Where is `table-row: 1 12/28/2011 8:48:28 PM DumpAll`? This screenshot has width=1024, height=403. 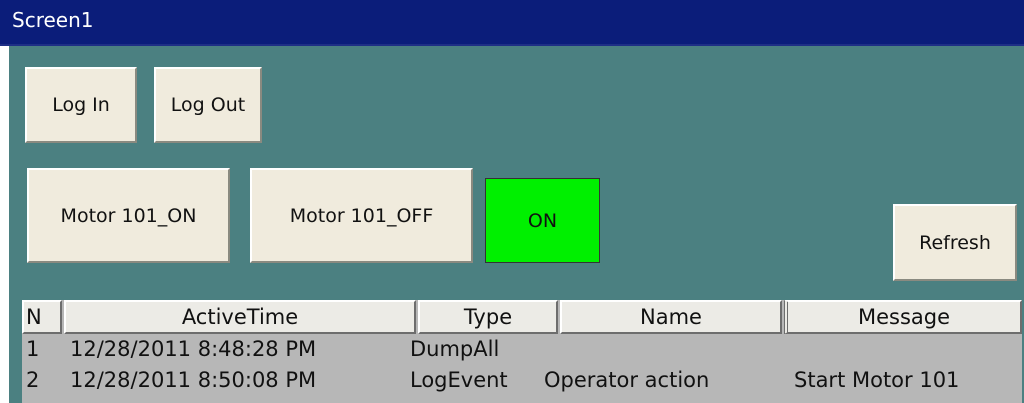 table-row: 1 12/28/2011 8:48:28 PM DumpAll is located at coordinates (522, 350).